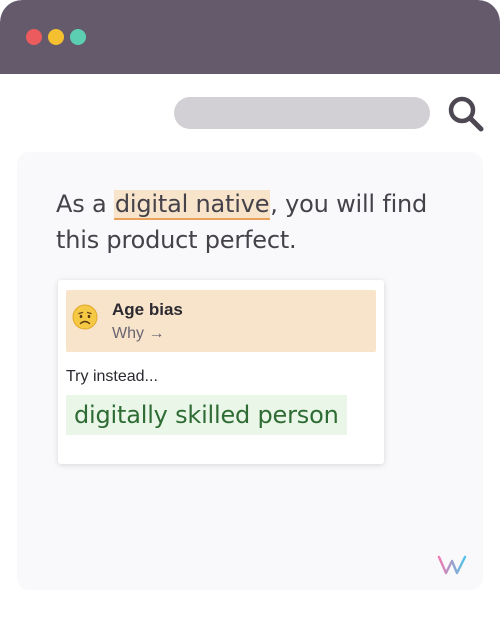 The height and width of the screenshot is (634, 500). Describe the element at coordinates (302, 113) in the screenshot. I see `search-input` at that location.